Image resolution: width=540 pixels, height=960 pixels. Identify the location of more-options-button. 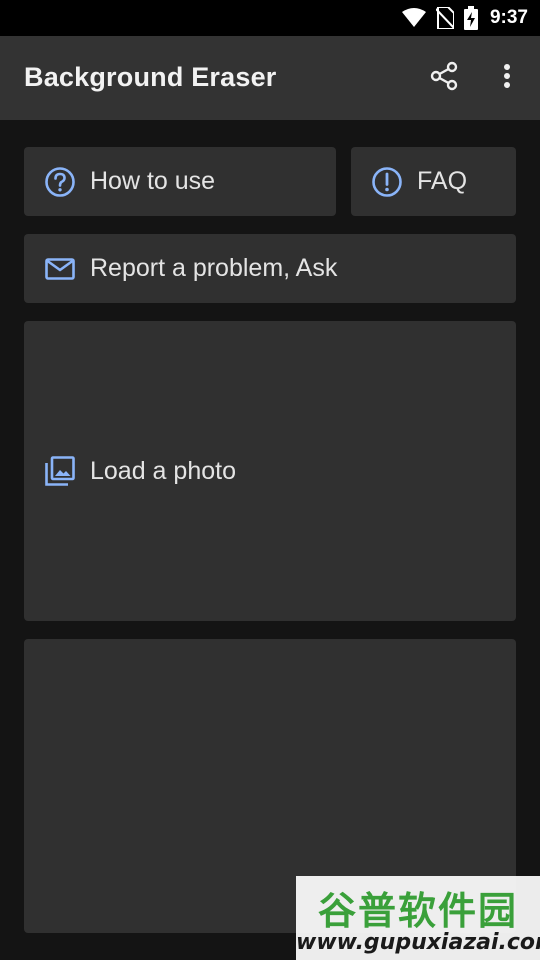
(507, 78).